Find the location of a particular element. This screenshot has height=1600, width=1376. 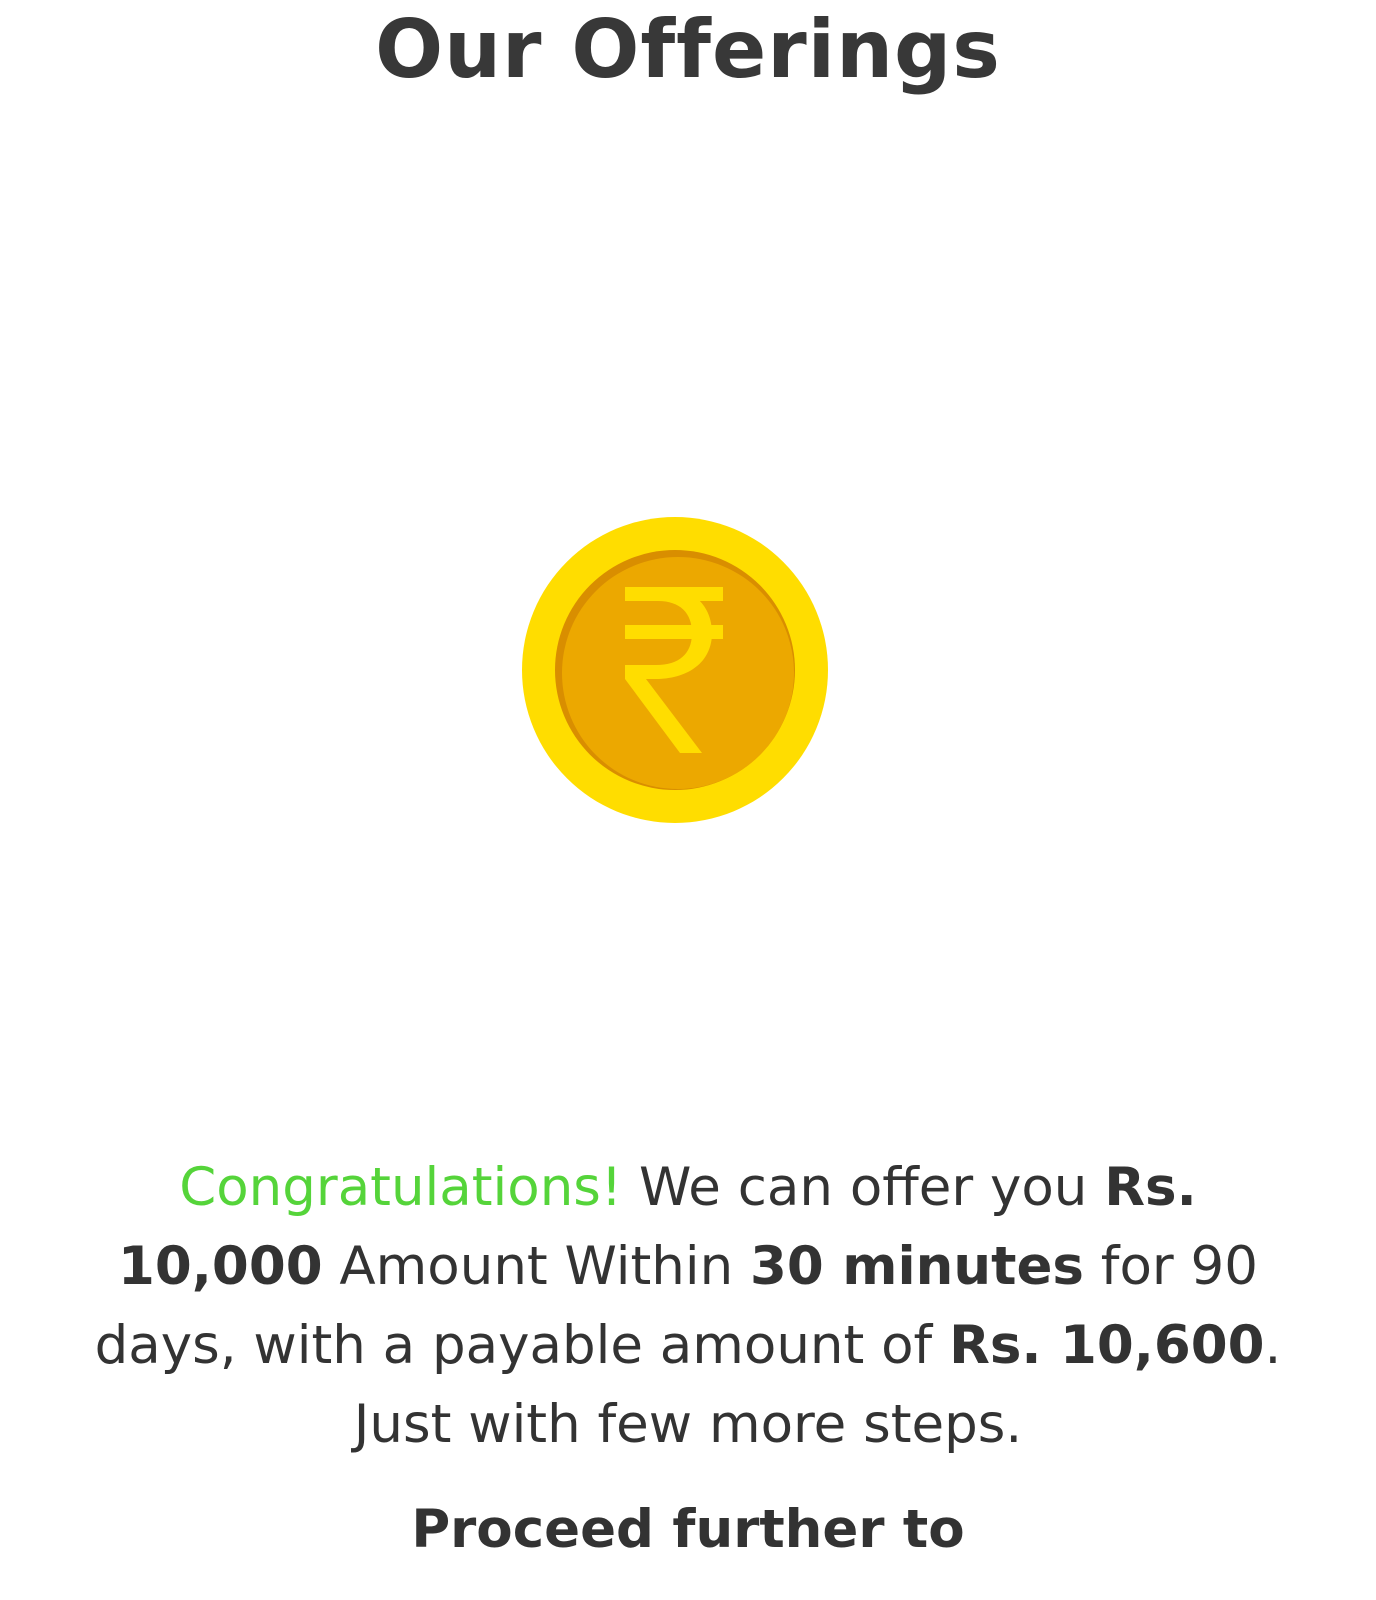

coin-graphic is located at coordinates (675, 670).